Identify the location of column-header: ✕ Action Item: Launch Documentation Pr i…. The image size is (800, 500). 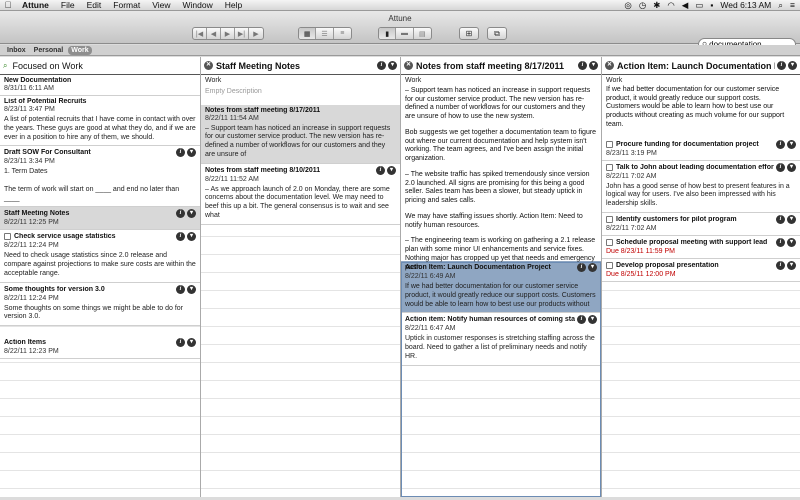
(701, 66).